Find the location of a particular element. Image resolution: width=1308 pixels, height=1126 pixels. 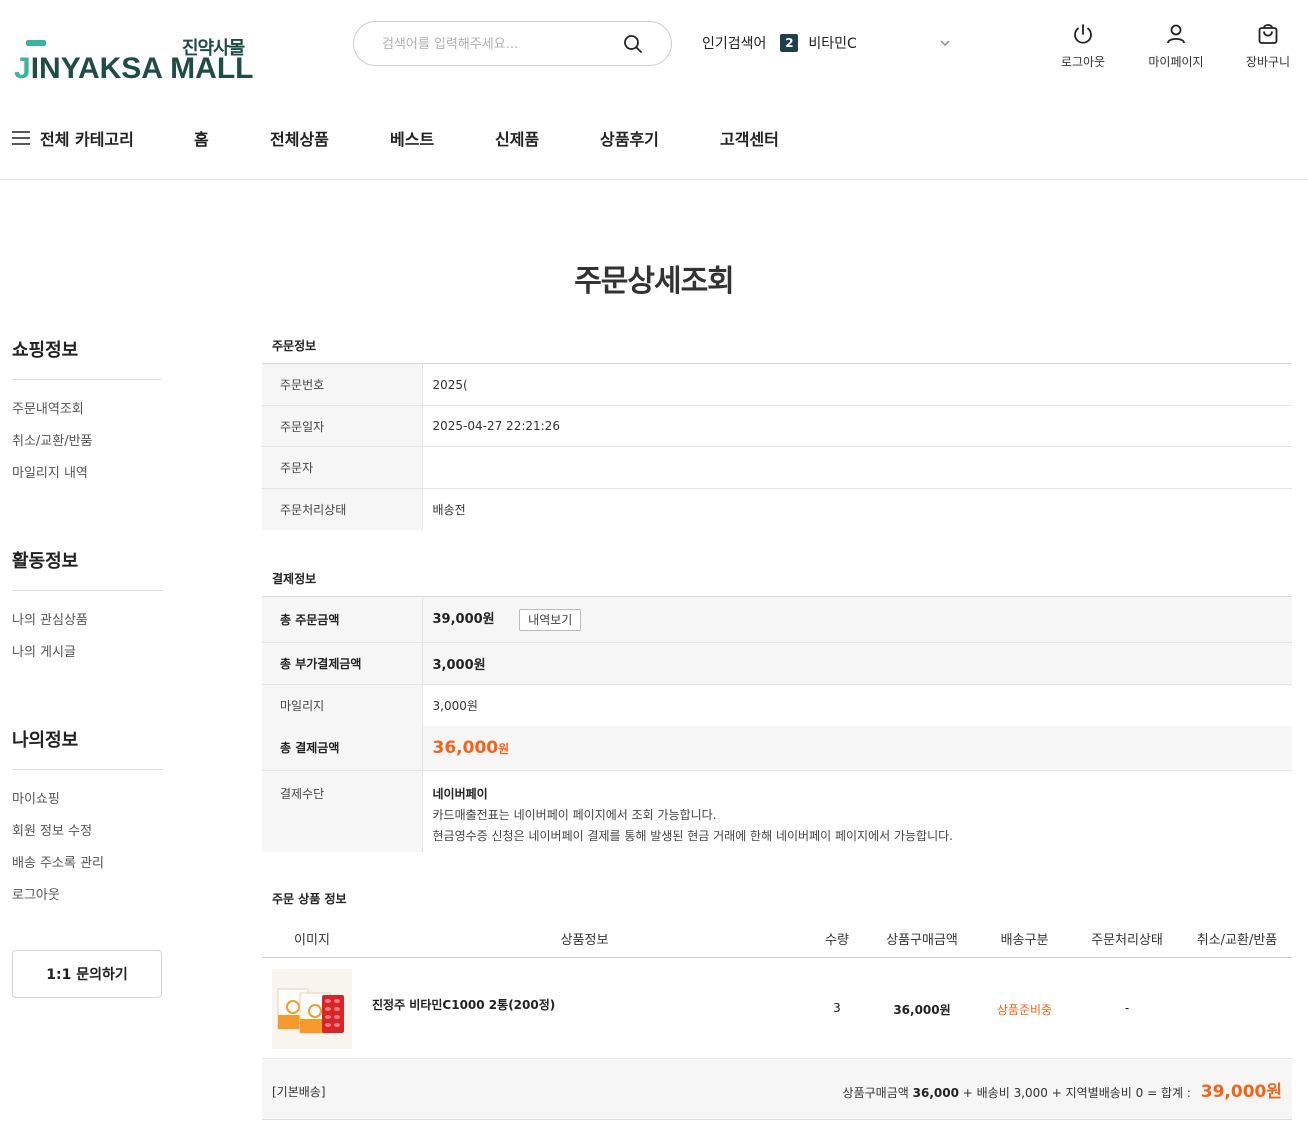

total-order-cell: 39,000원 내역보기 is located at coordinates (857, 619).